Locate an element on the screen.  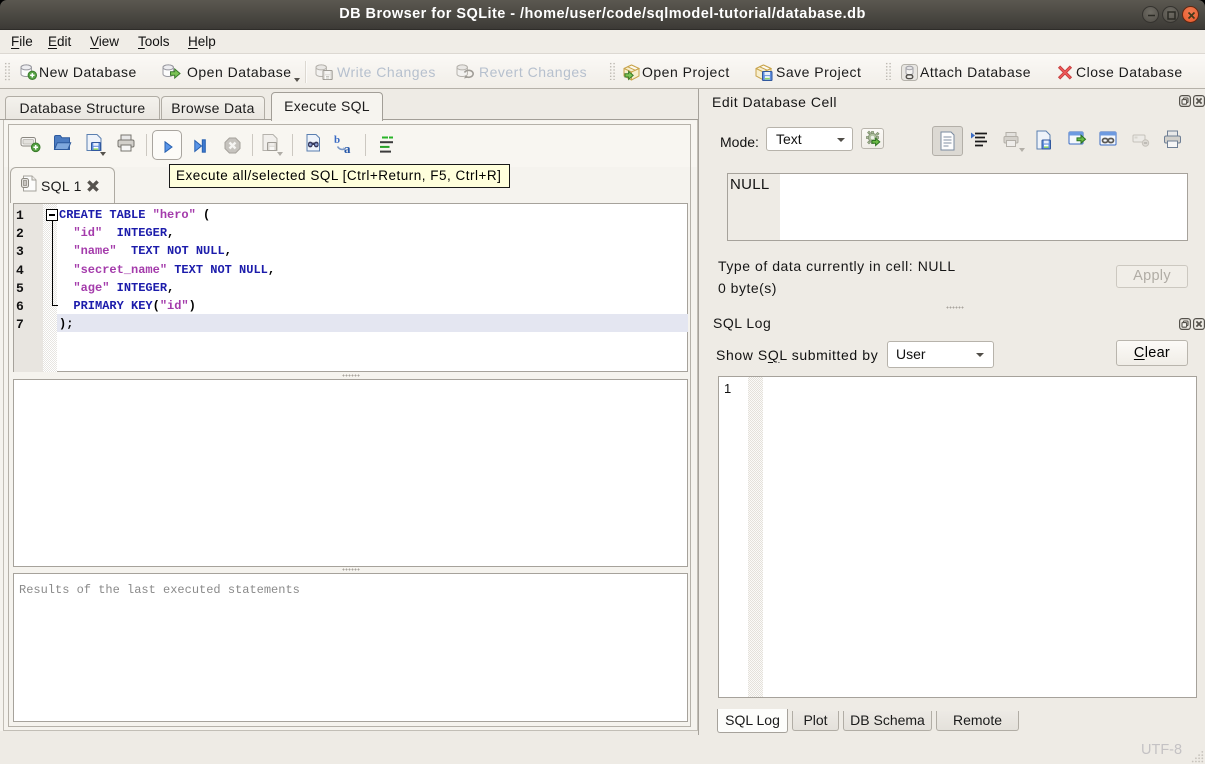
svg-text: a is located at coordinates (347, 147).